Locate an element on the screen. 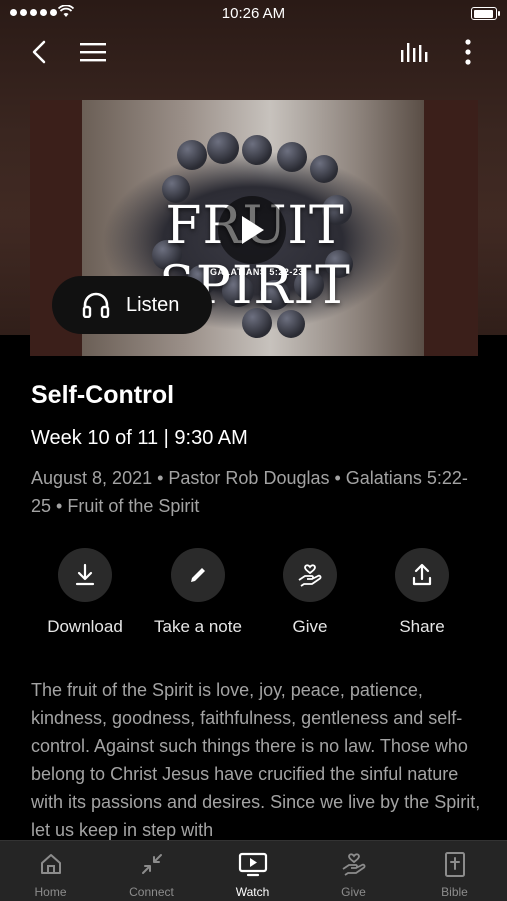 This screenshot has width=507, height=901. connect-icon is located at coordinates (151, 864).